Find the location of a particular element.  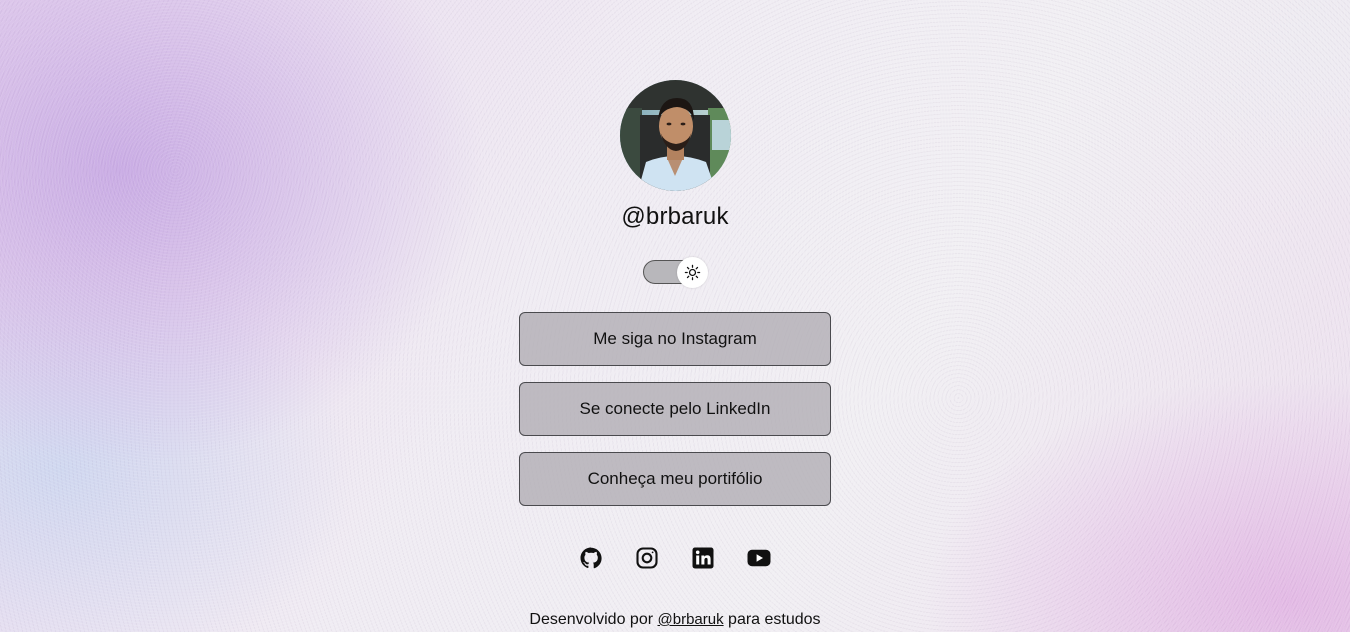

portfolio-link-button: Conheça meu portifólio is located at coordinates (675, 479).